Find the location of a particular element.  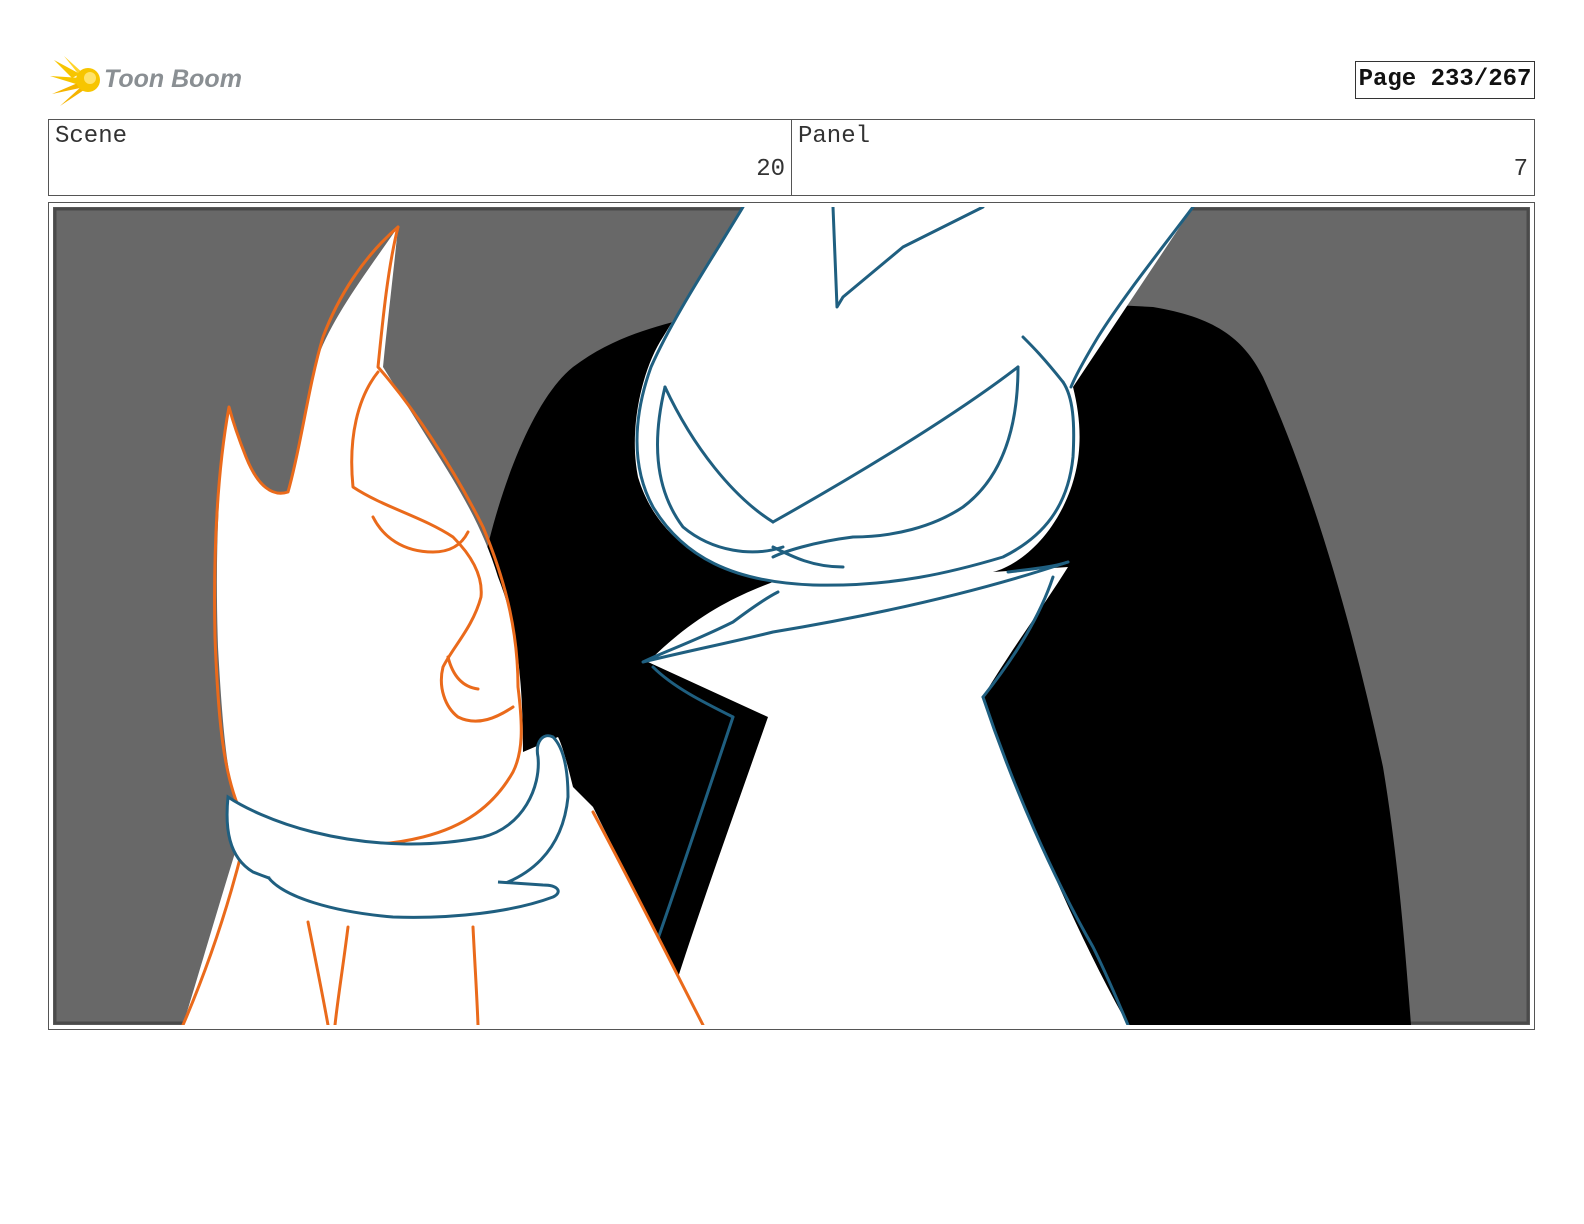

scene-panel-info: Scene 20 Panel 7 is located at coordinates (791, 157).